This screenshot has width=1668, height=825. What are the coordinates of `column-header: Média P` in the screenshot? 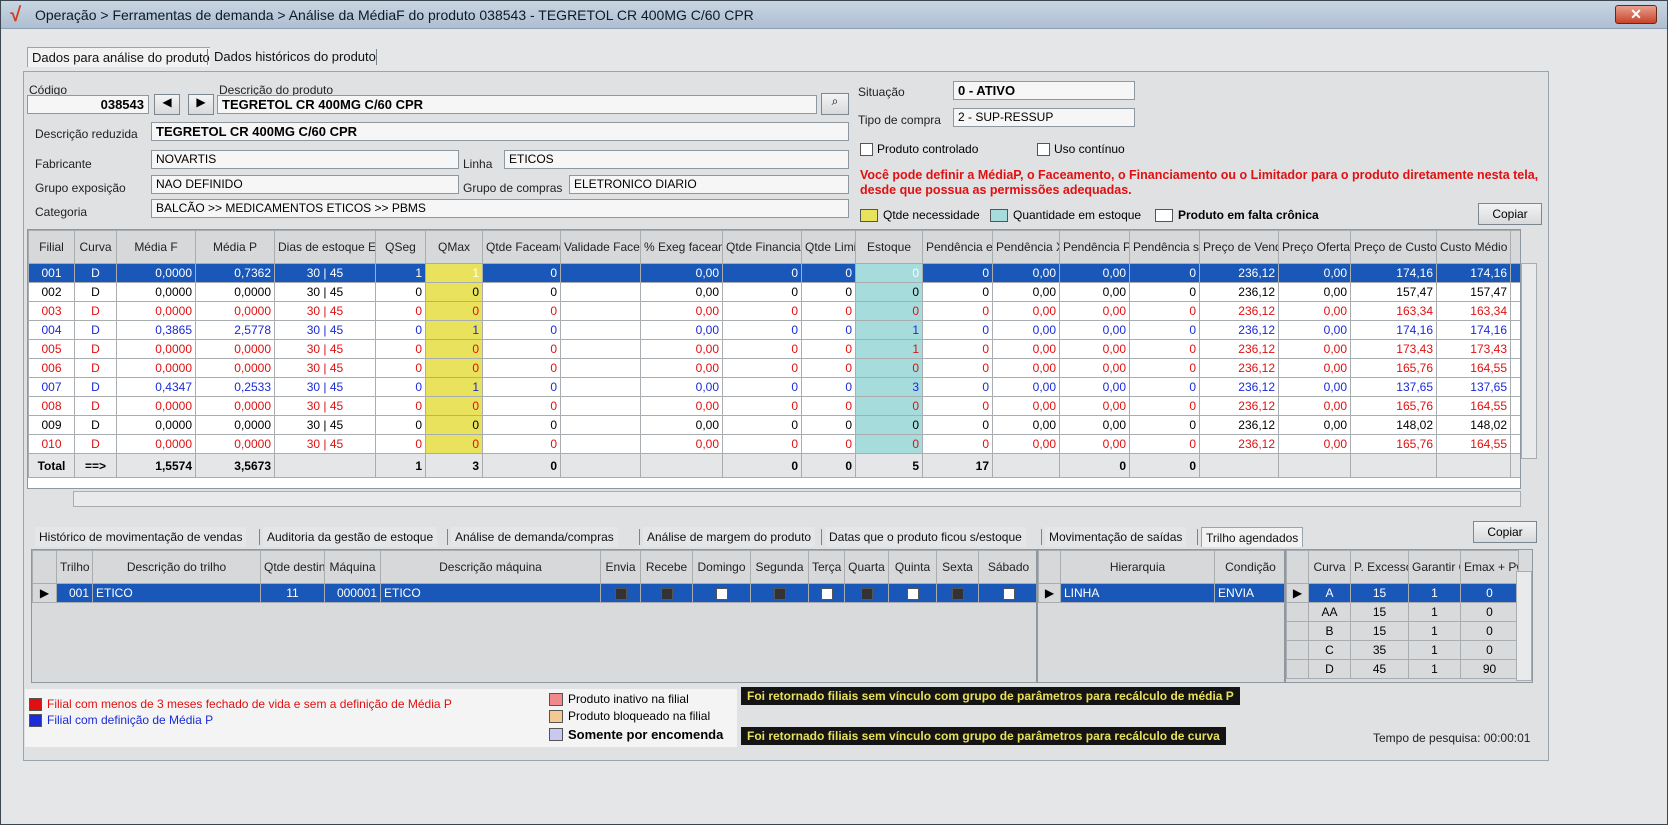 It's located at (235, 247).